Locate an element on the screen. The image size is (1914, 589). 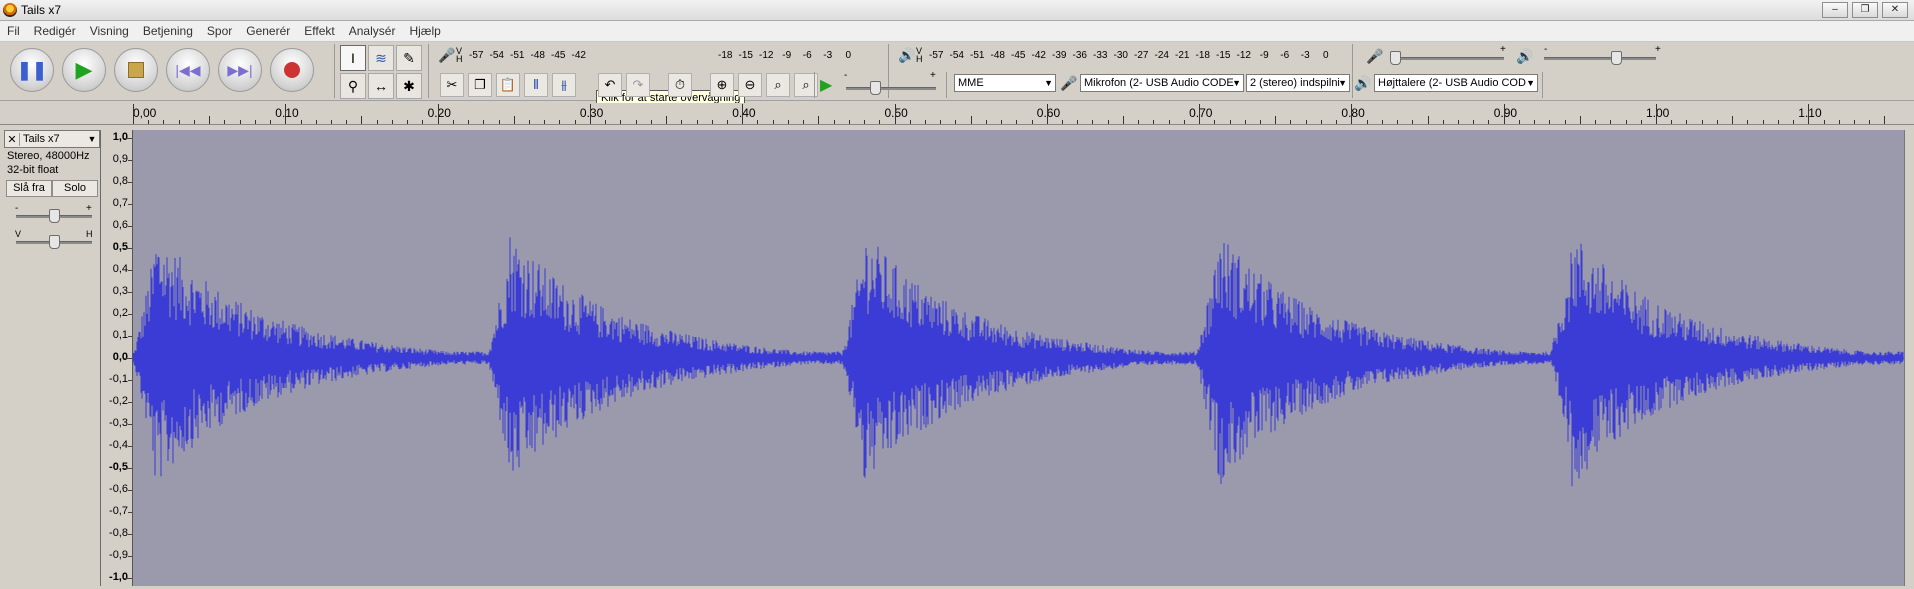
amplitude-label: -0,1 is located at coordinates (118, 379).